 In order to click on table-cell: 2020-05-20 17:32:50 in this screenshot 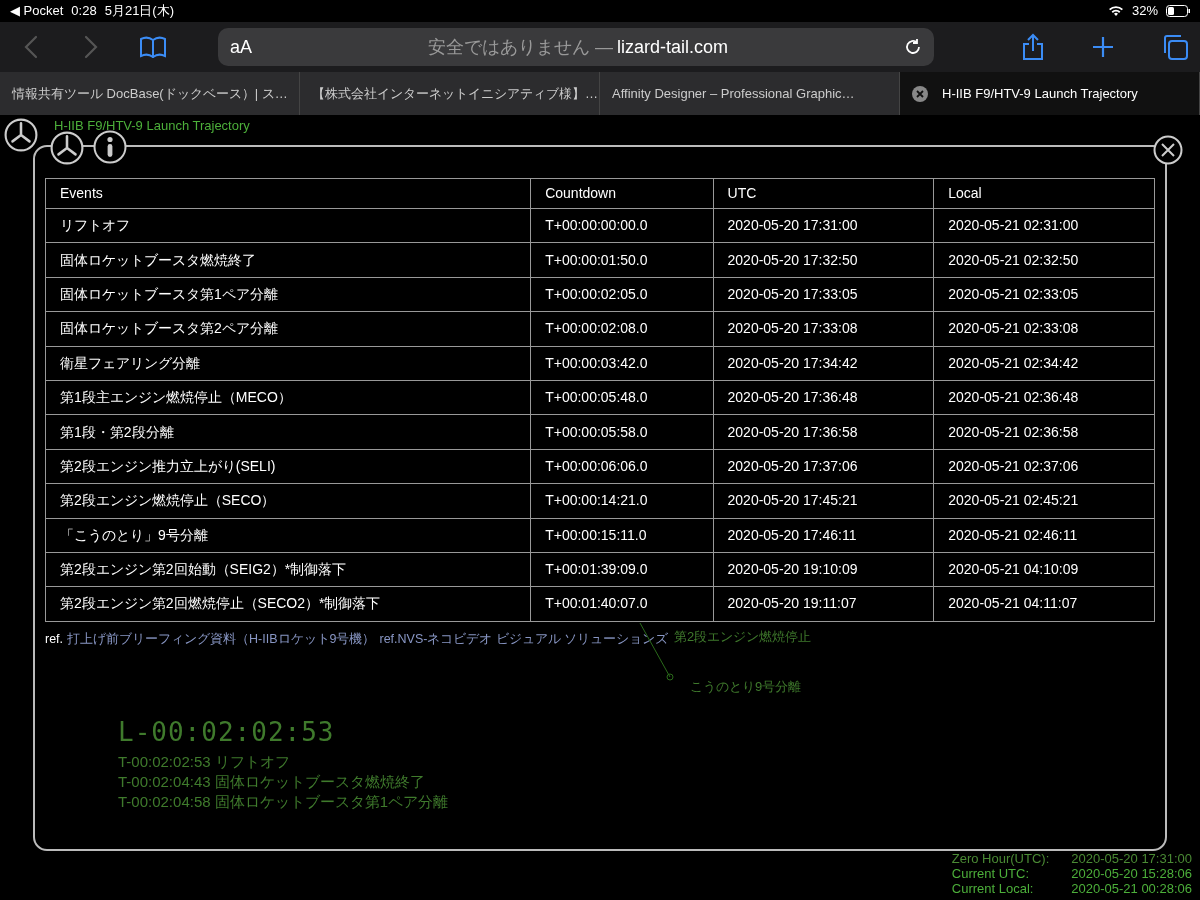, I will do `click(823, 260)`.